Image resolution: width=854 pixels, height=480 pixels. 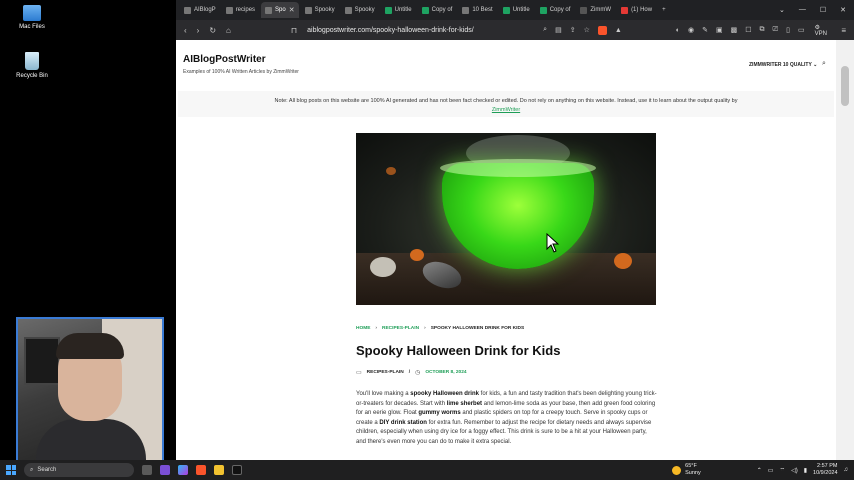 I want to click on tab-active-spooky: Spo ✕, so click(x=280, y=10).